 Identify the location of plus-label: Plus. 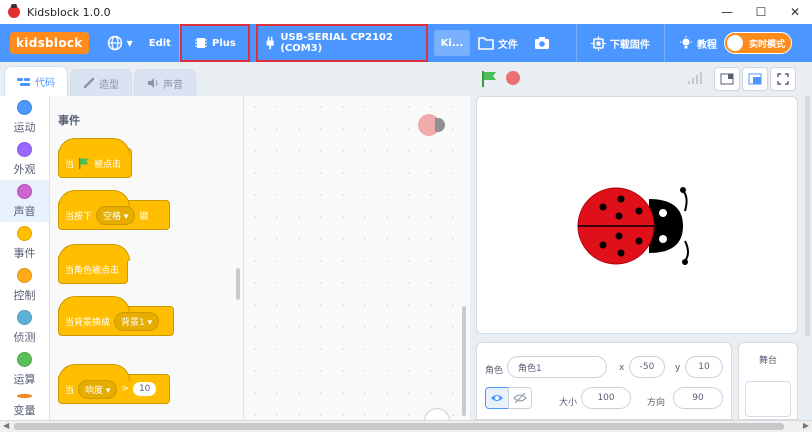
(224, 43).